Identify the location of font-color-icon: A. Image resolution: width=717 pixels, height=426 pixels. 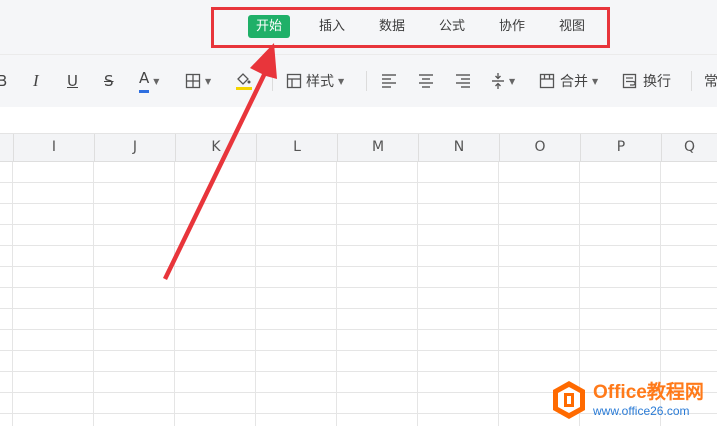
(144, 81).